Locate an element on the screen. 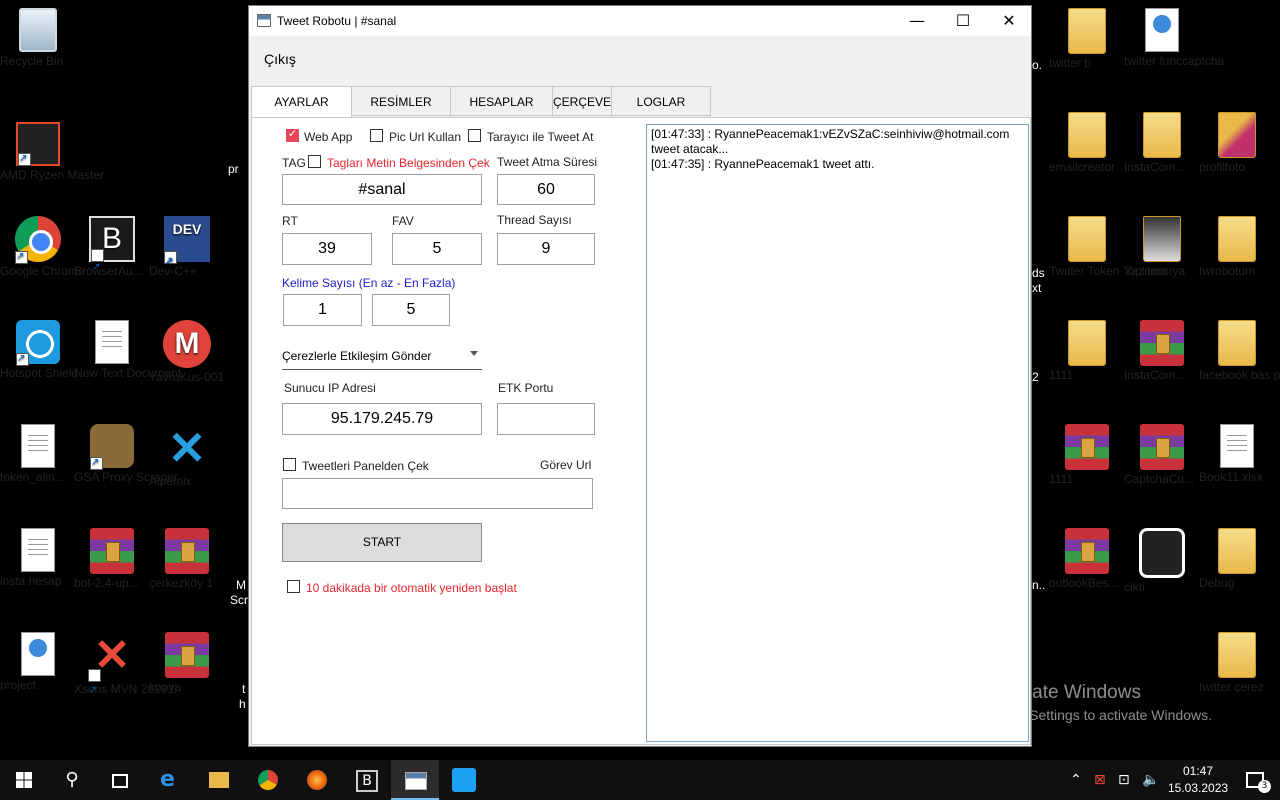  minimize-button: — is located at coordinates (917, 21).